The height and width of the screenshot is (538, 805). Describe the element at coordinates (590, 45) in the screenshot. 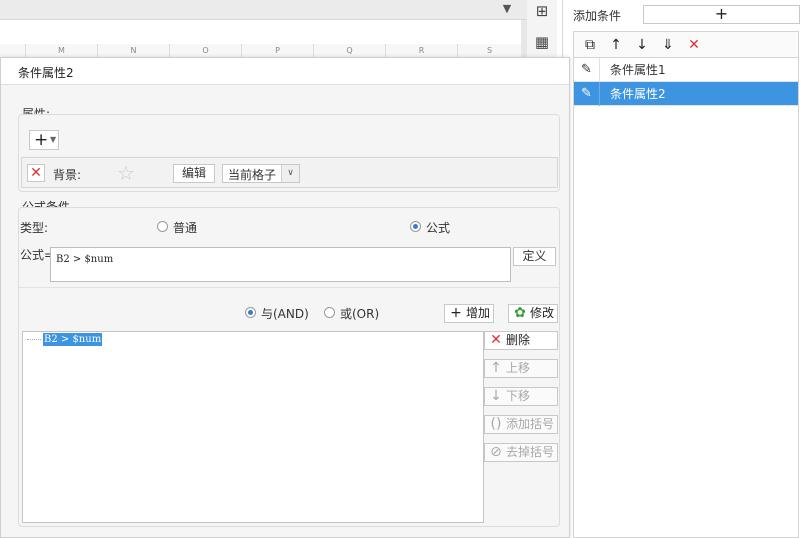

I see `copy-icon: ⧉` at that location.